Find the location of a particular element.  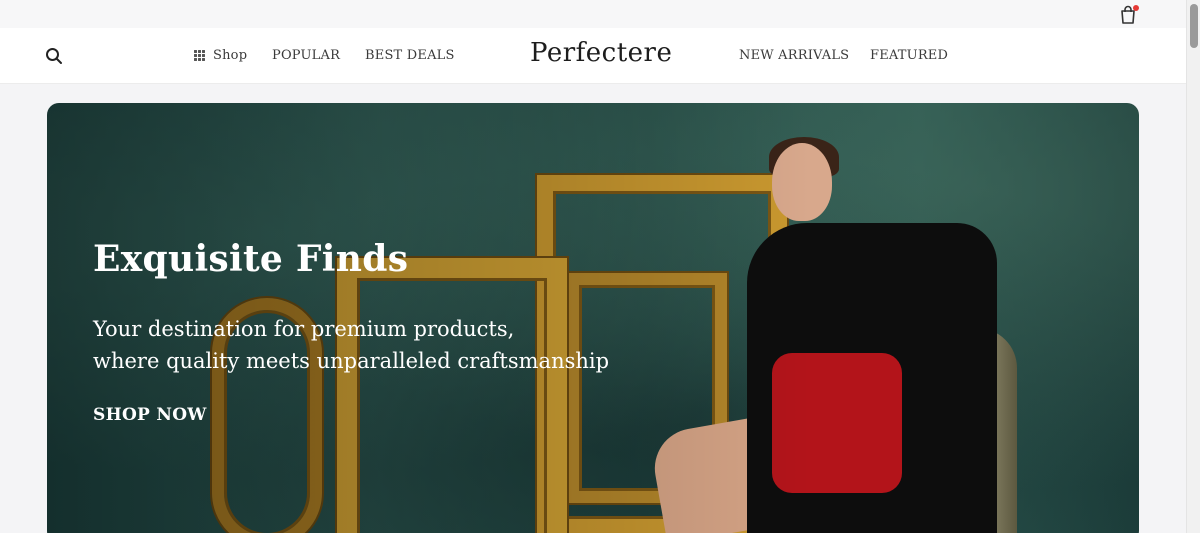

scrollbar-thumb is located at coordinates (1194, 26).